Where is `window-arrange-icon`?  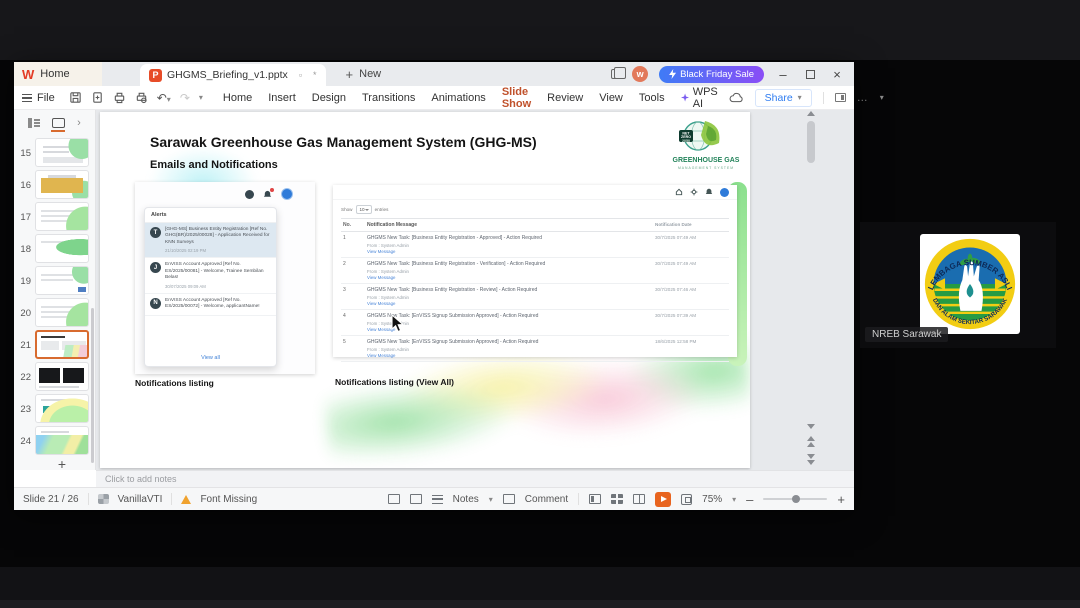
window-arrange-icon is located at coordinates (619, 73).